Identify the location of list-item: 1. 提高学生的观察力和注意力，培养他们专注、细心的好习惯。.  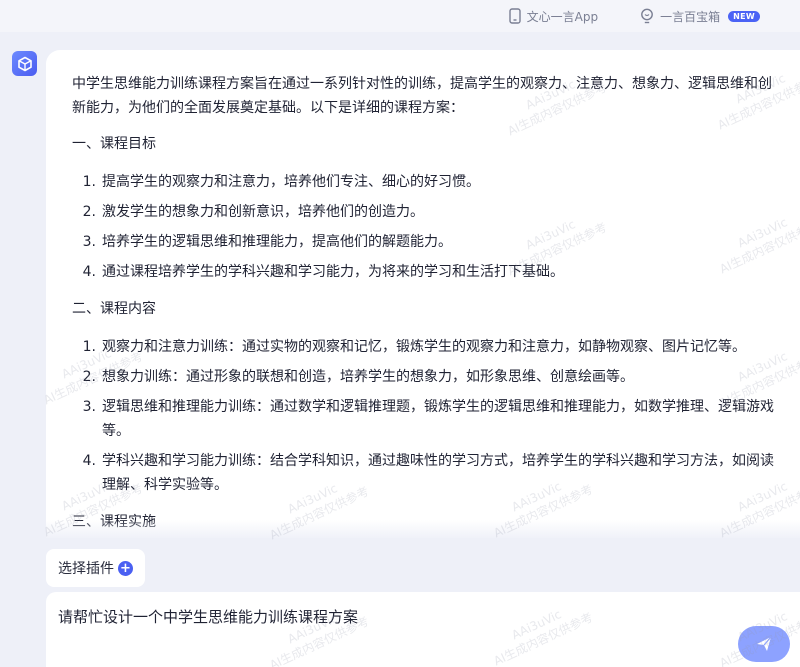
(428, 182).